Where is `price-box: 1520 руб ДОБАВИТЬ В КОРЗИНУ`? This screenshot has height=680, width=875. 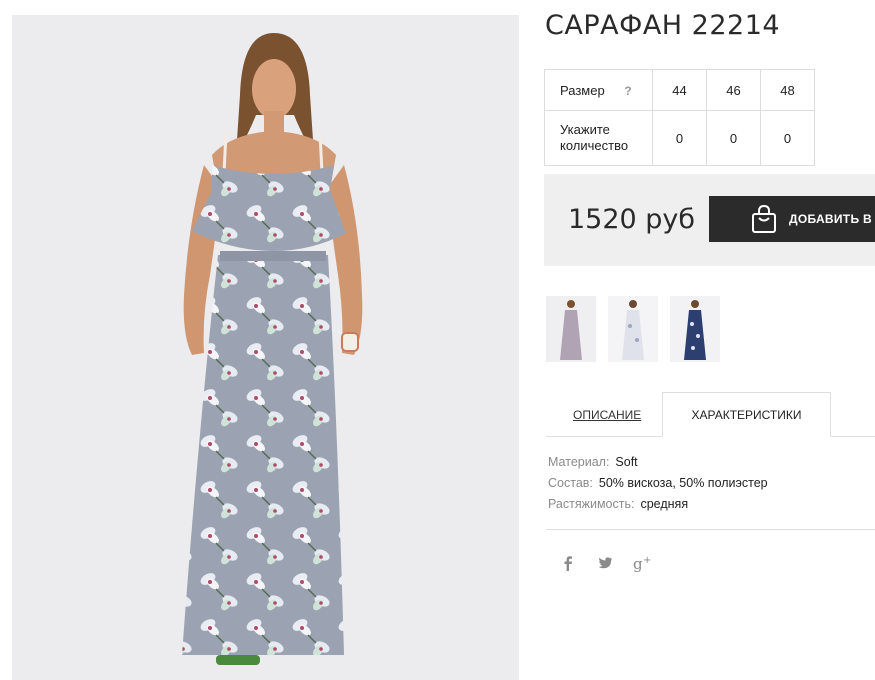 price-box: 1520 руб ДОБАВИТЬ В КОРЗИНУ is located at coordinates (709, 220).